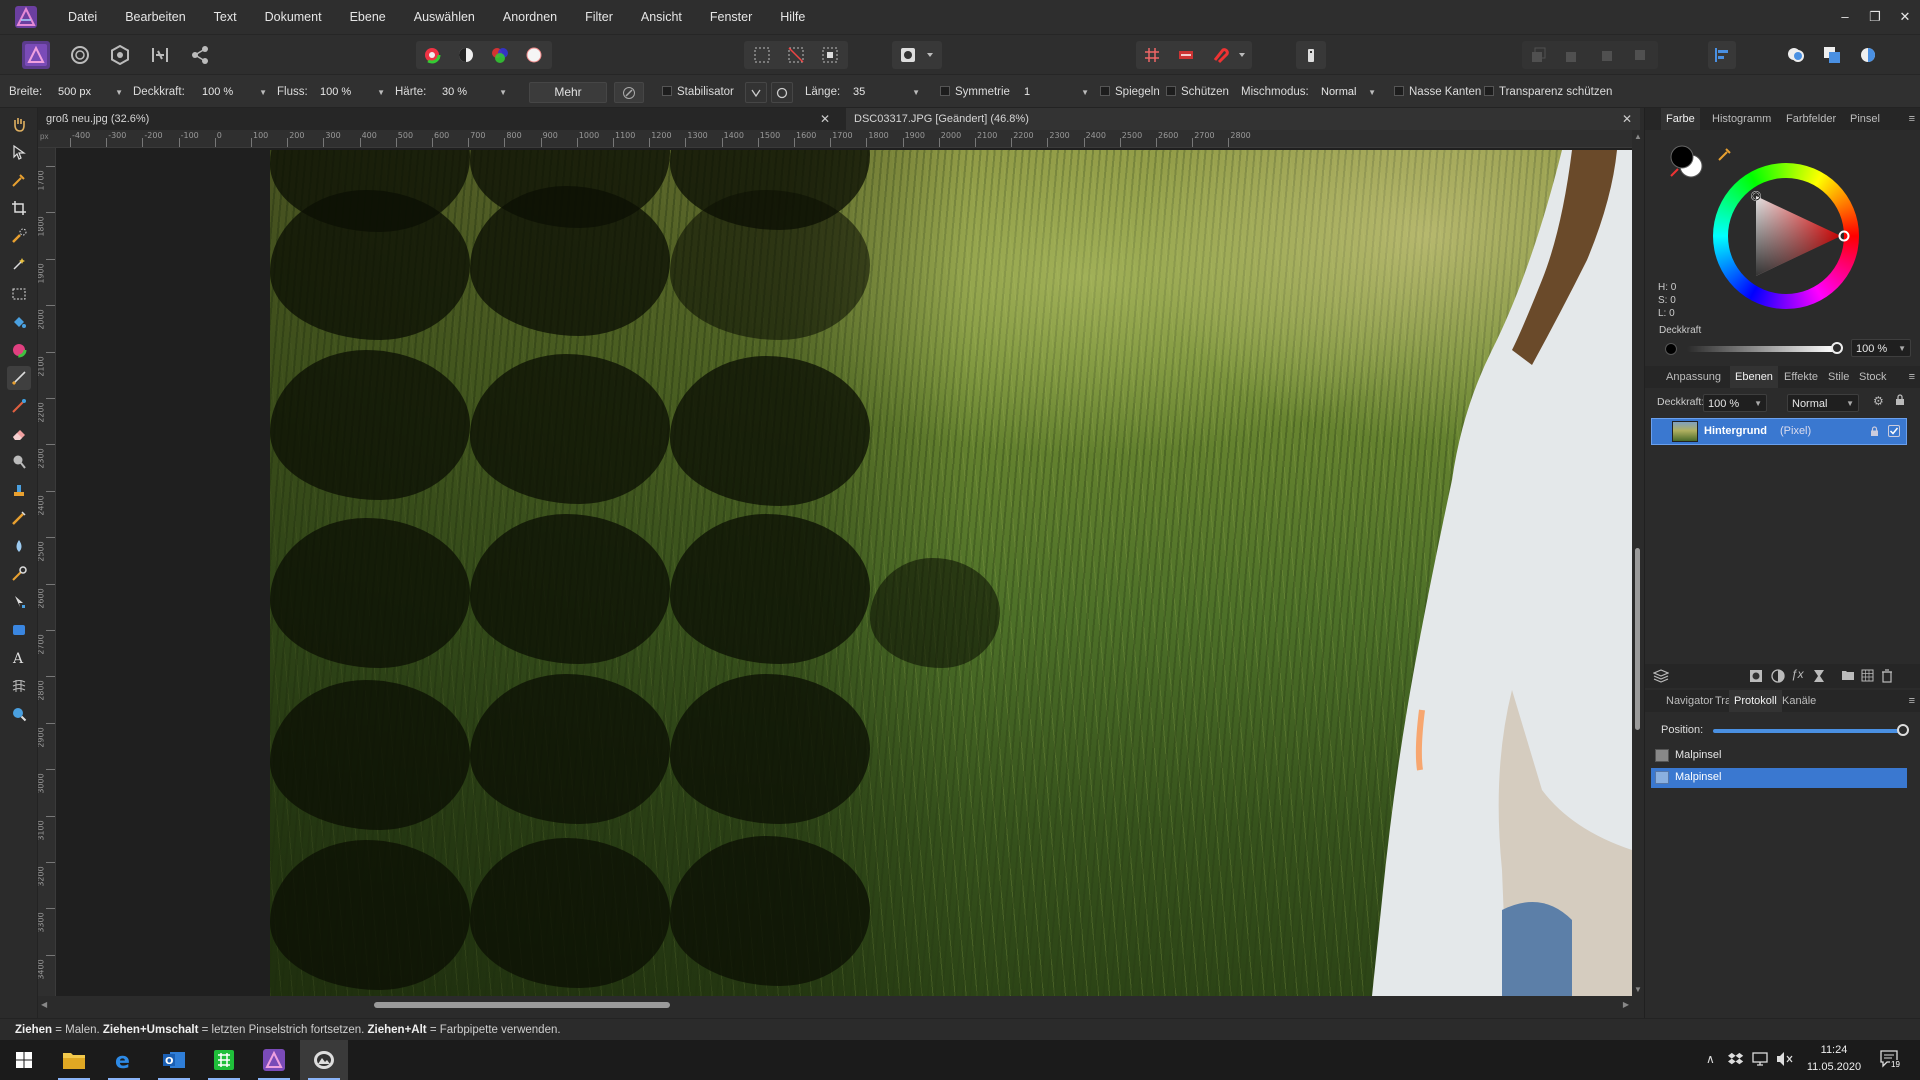 The image size is (1920, 1080). Describe the element at coordinates (1687, 162) in the screenshot. I see `primary-secondary-color-icon` at that location.